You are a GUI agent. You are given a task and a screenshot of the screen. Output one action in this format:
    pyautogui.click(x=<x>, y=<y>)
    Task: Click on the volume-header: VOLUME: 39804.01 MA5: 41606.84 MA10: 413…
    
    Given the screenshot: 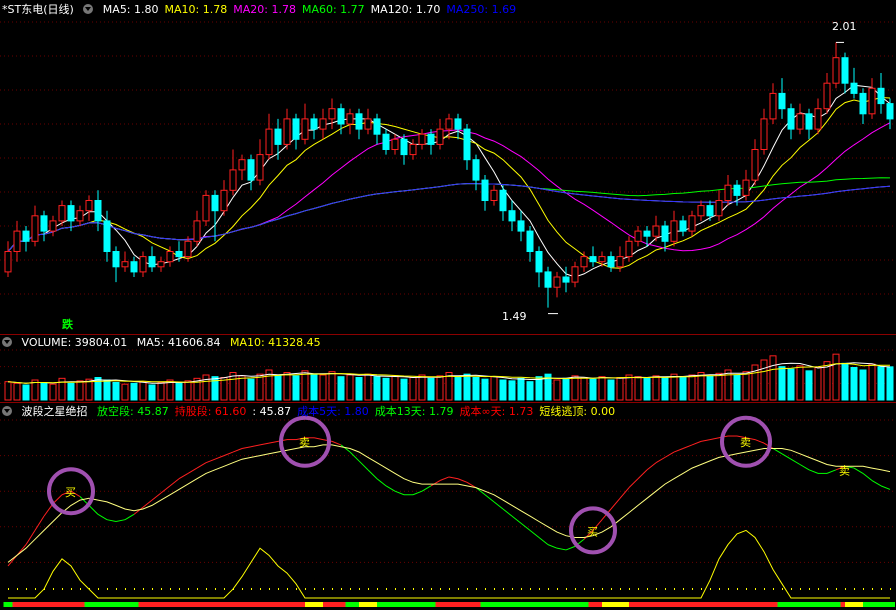 What is the action you would take?
    pyautogui.click(x=164, y=343)
    